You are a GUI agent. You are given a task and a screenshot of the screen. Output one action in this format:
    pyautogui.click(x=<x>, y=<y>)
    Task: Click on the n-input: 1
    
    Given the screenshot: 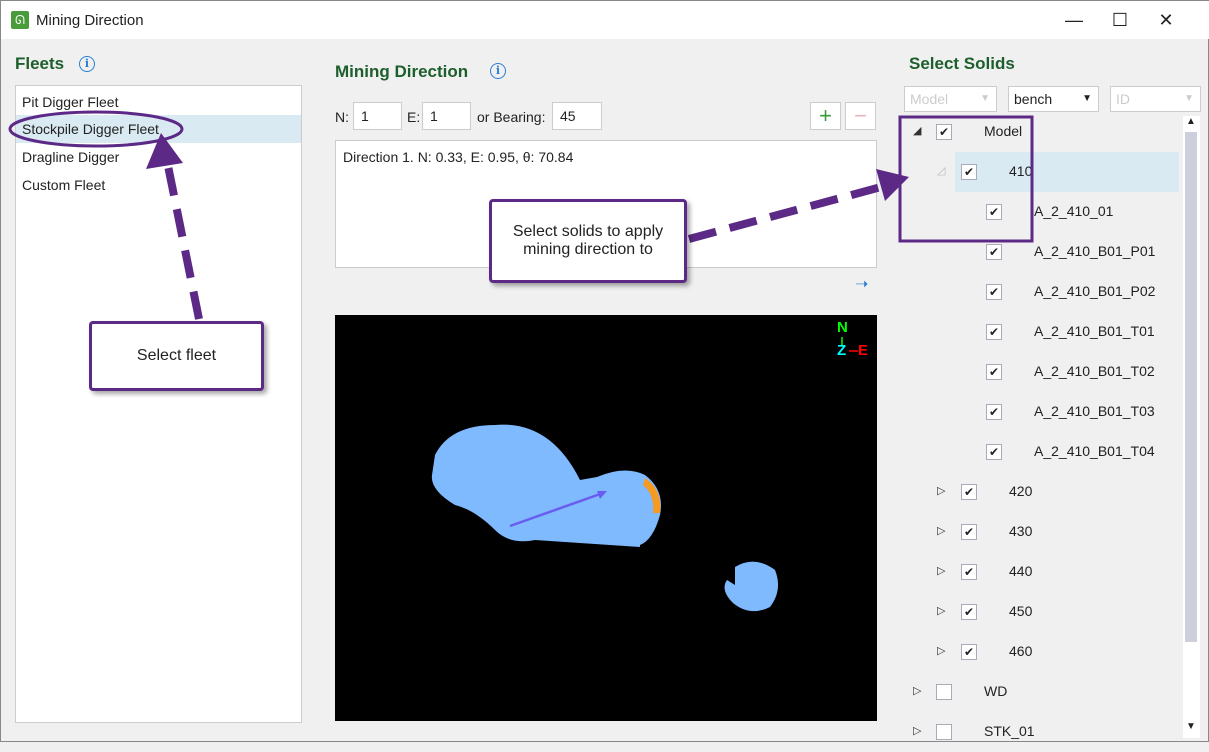 What is the action you would take?
    pyautogui.click(x=377, y=116)
    